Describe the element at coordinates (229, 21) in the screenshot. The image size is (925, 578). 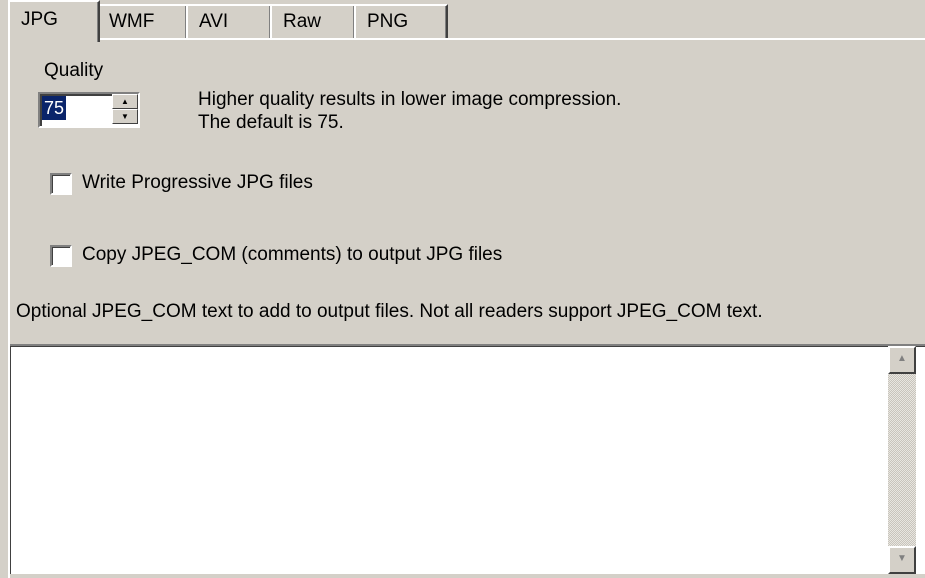
I see `tab-avi: AVI` at that location.